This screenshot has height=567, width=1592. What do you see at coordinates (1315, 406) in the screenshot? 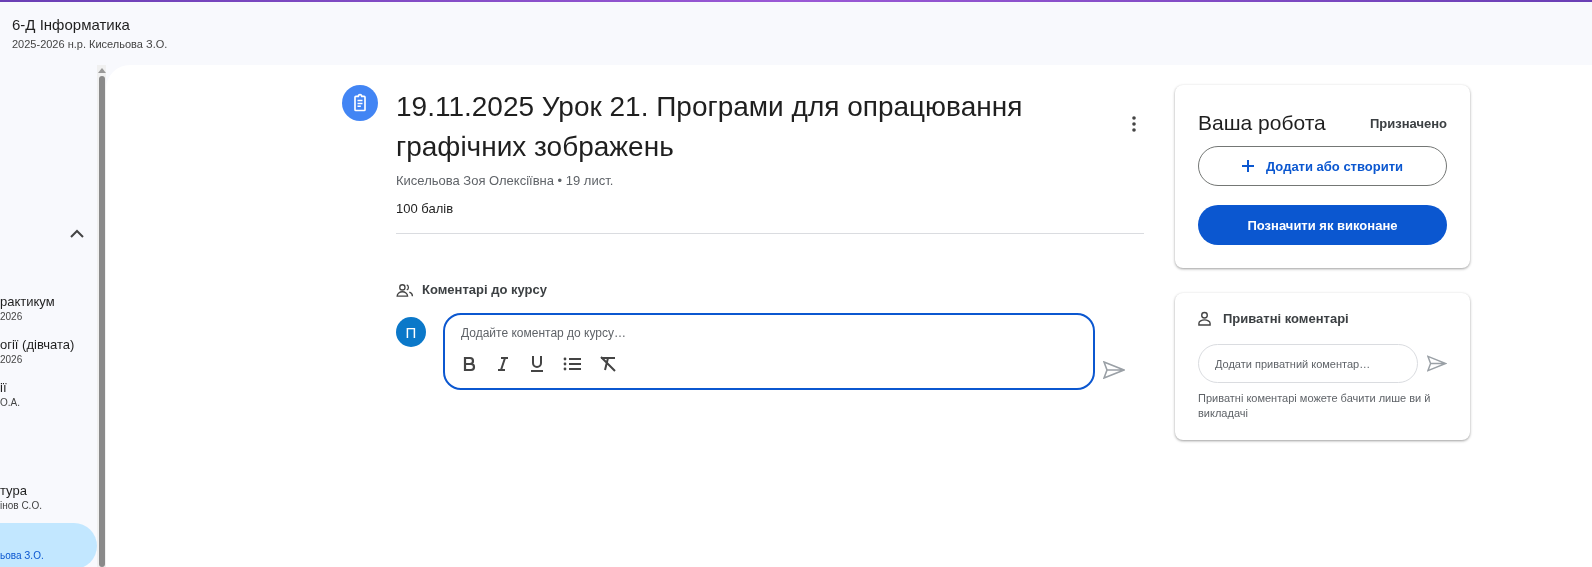
I see `private-comments-note: Приватні коментарі можете бачити лише ви й викладачі` at bounding box center [1315, 406].